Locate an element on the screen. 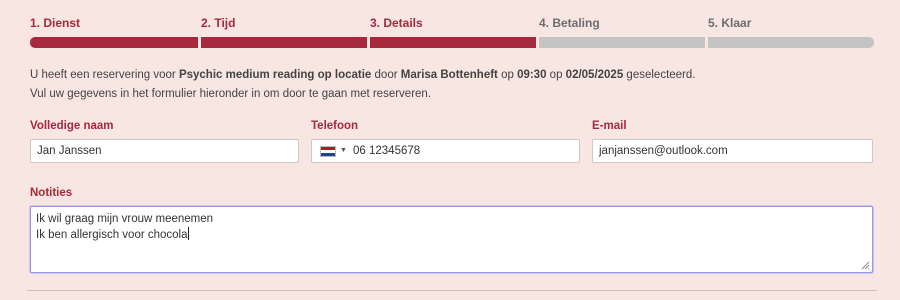 This screenshot has width=900, height=300. email-input: janjanssen@outlook.com is located at coordinates (732, 151).